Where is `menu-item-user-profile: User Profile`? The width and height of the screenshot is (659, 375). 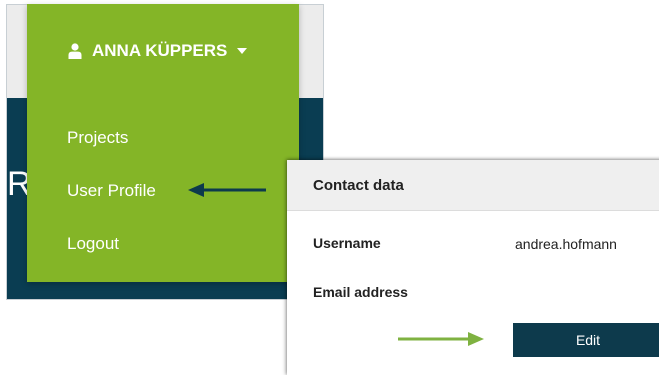 menu-item-user-profile: User Profile is located at coordinates (111, 191).